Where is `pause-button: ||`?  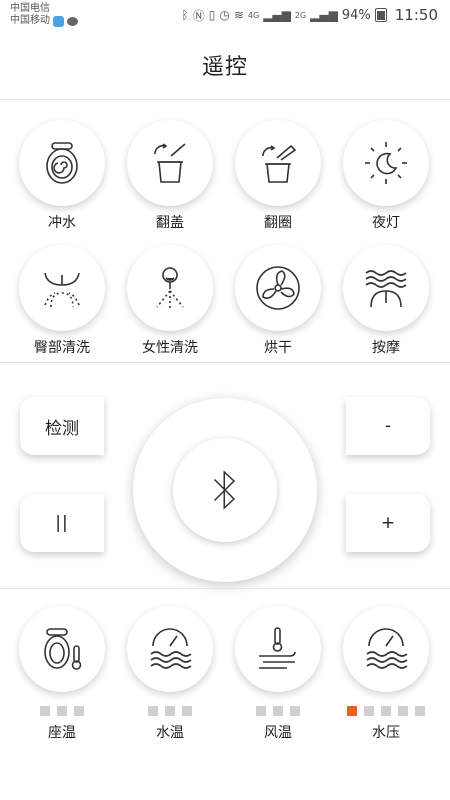
pause-button: || is located at coordinates (62, 523).